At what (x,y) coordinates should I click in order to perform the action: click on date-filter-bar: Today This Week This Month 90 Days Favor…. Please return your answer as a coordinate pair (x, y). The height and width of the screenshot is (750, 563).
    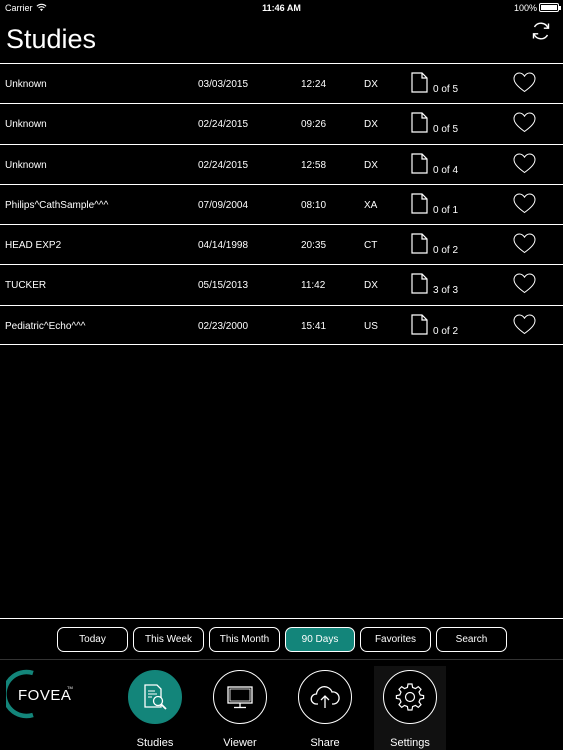
    Looking at the image, I should click on (281, 639).